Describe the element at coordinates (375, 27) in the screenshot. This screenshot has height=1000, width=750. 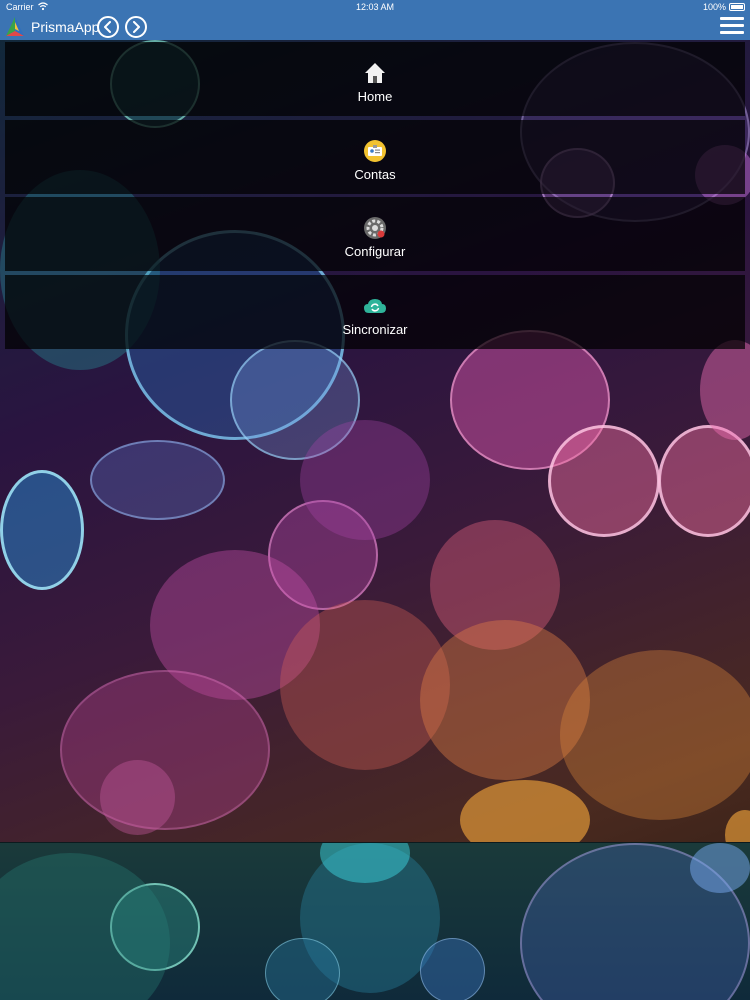
I see `nav-bar: PrismaApp` at that location.